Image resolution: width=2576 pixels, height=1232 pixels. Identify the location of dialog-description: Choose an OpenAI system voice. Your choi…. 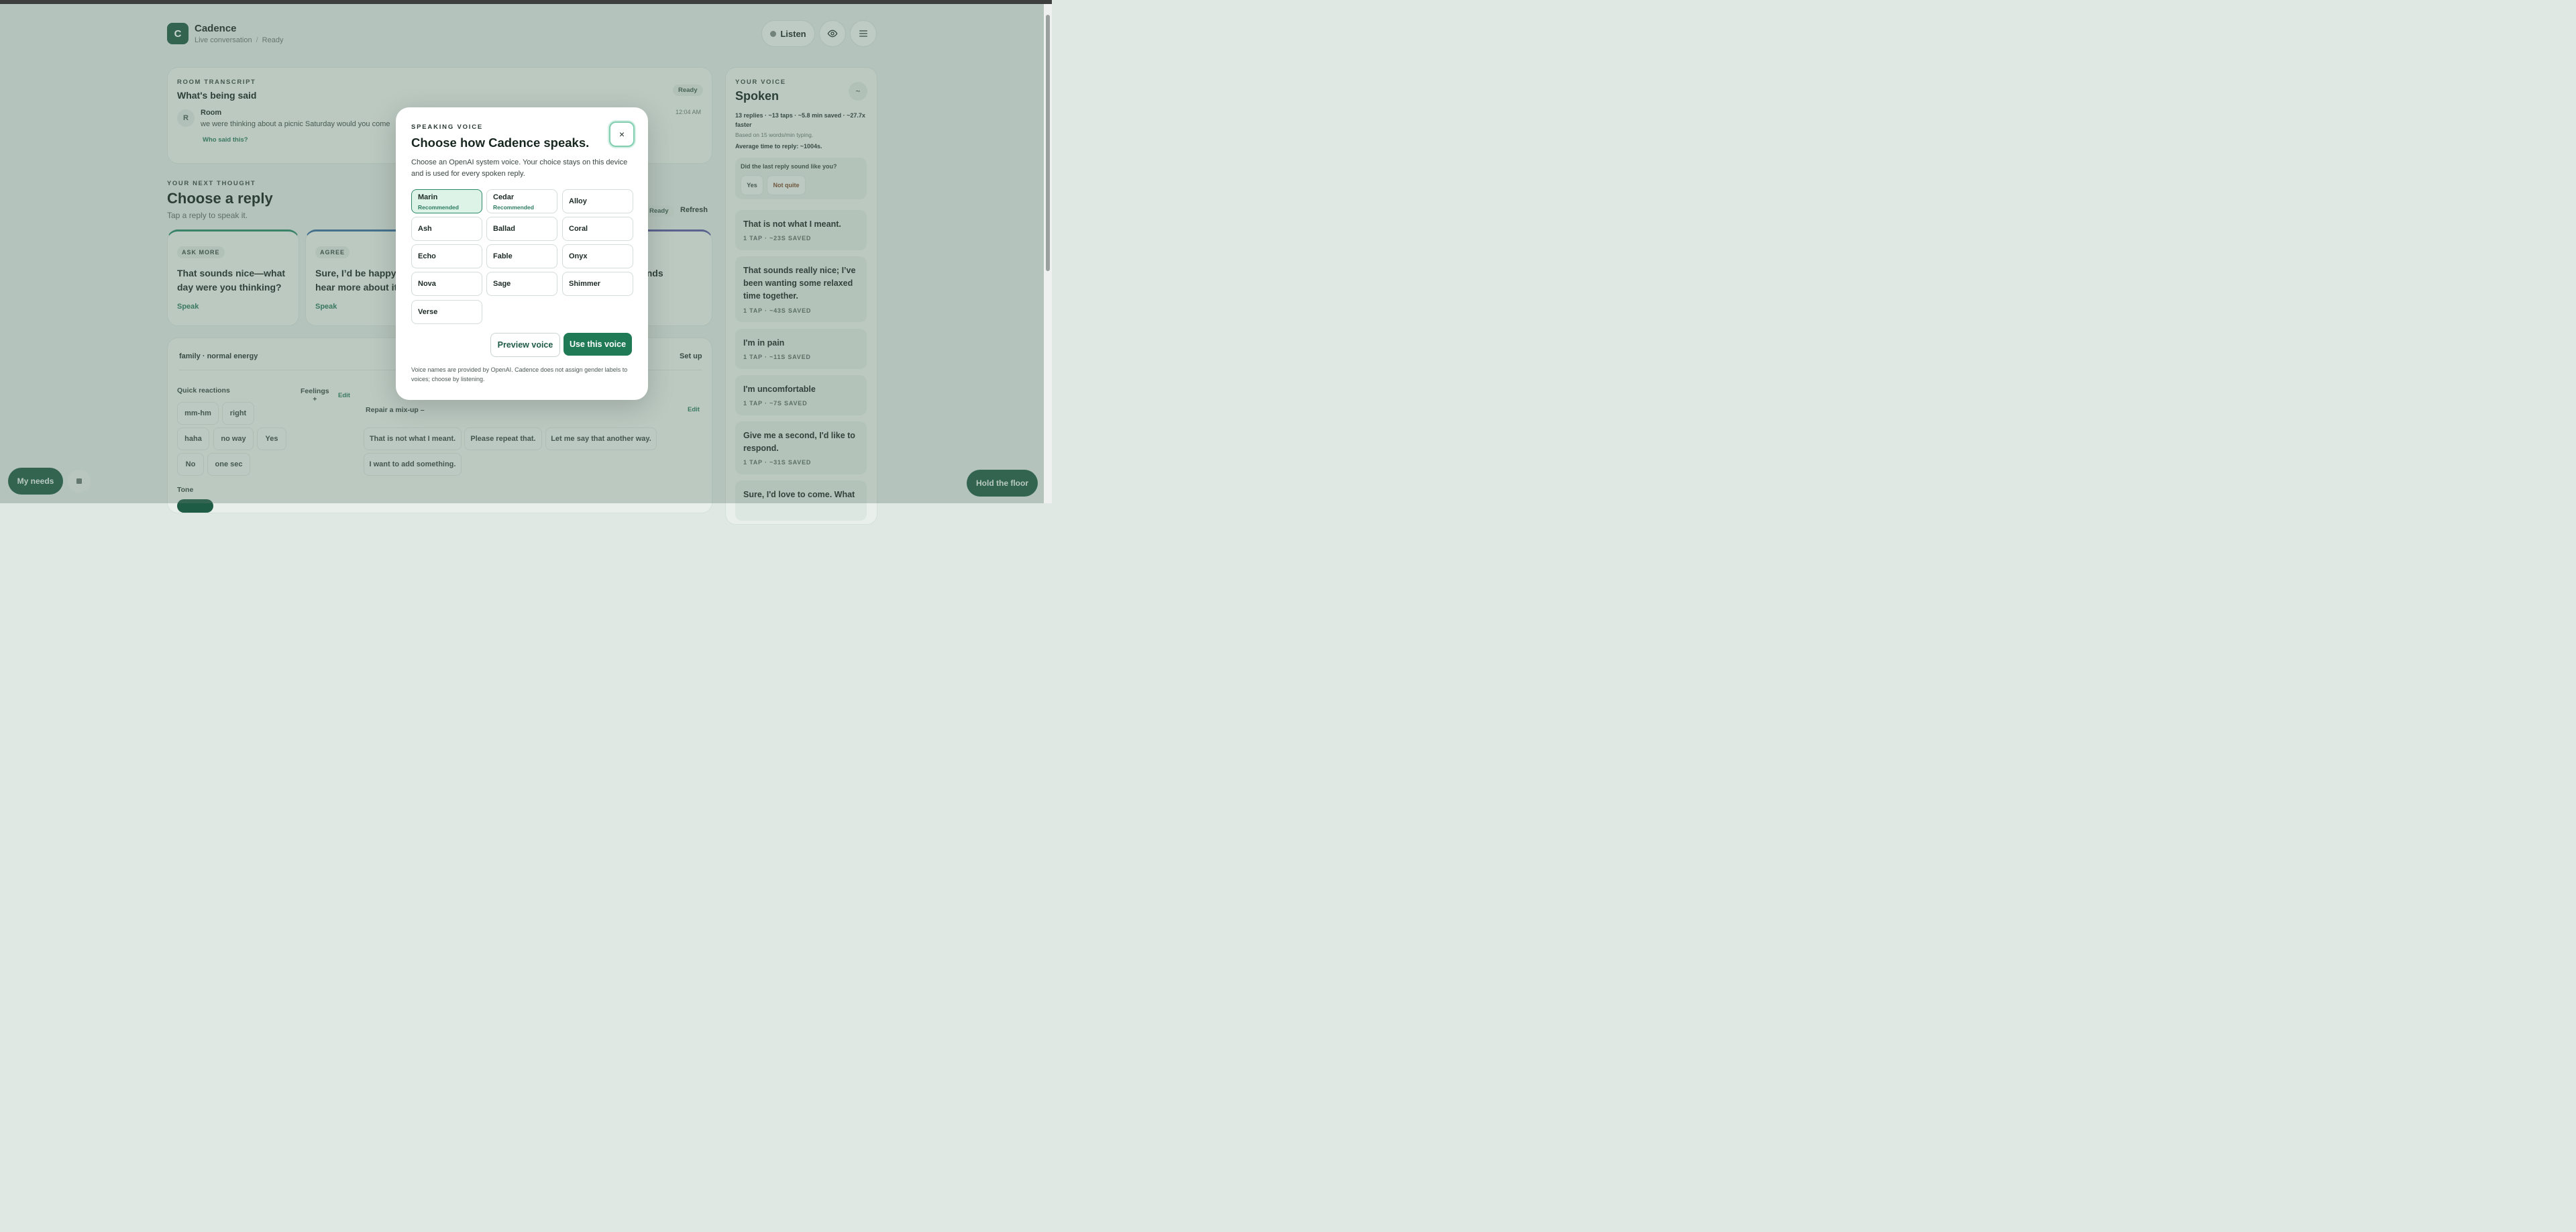
(519, 168).